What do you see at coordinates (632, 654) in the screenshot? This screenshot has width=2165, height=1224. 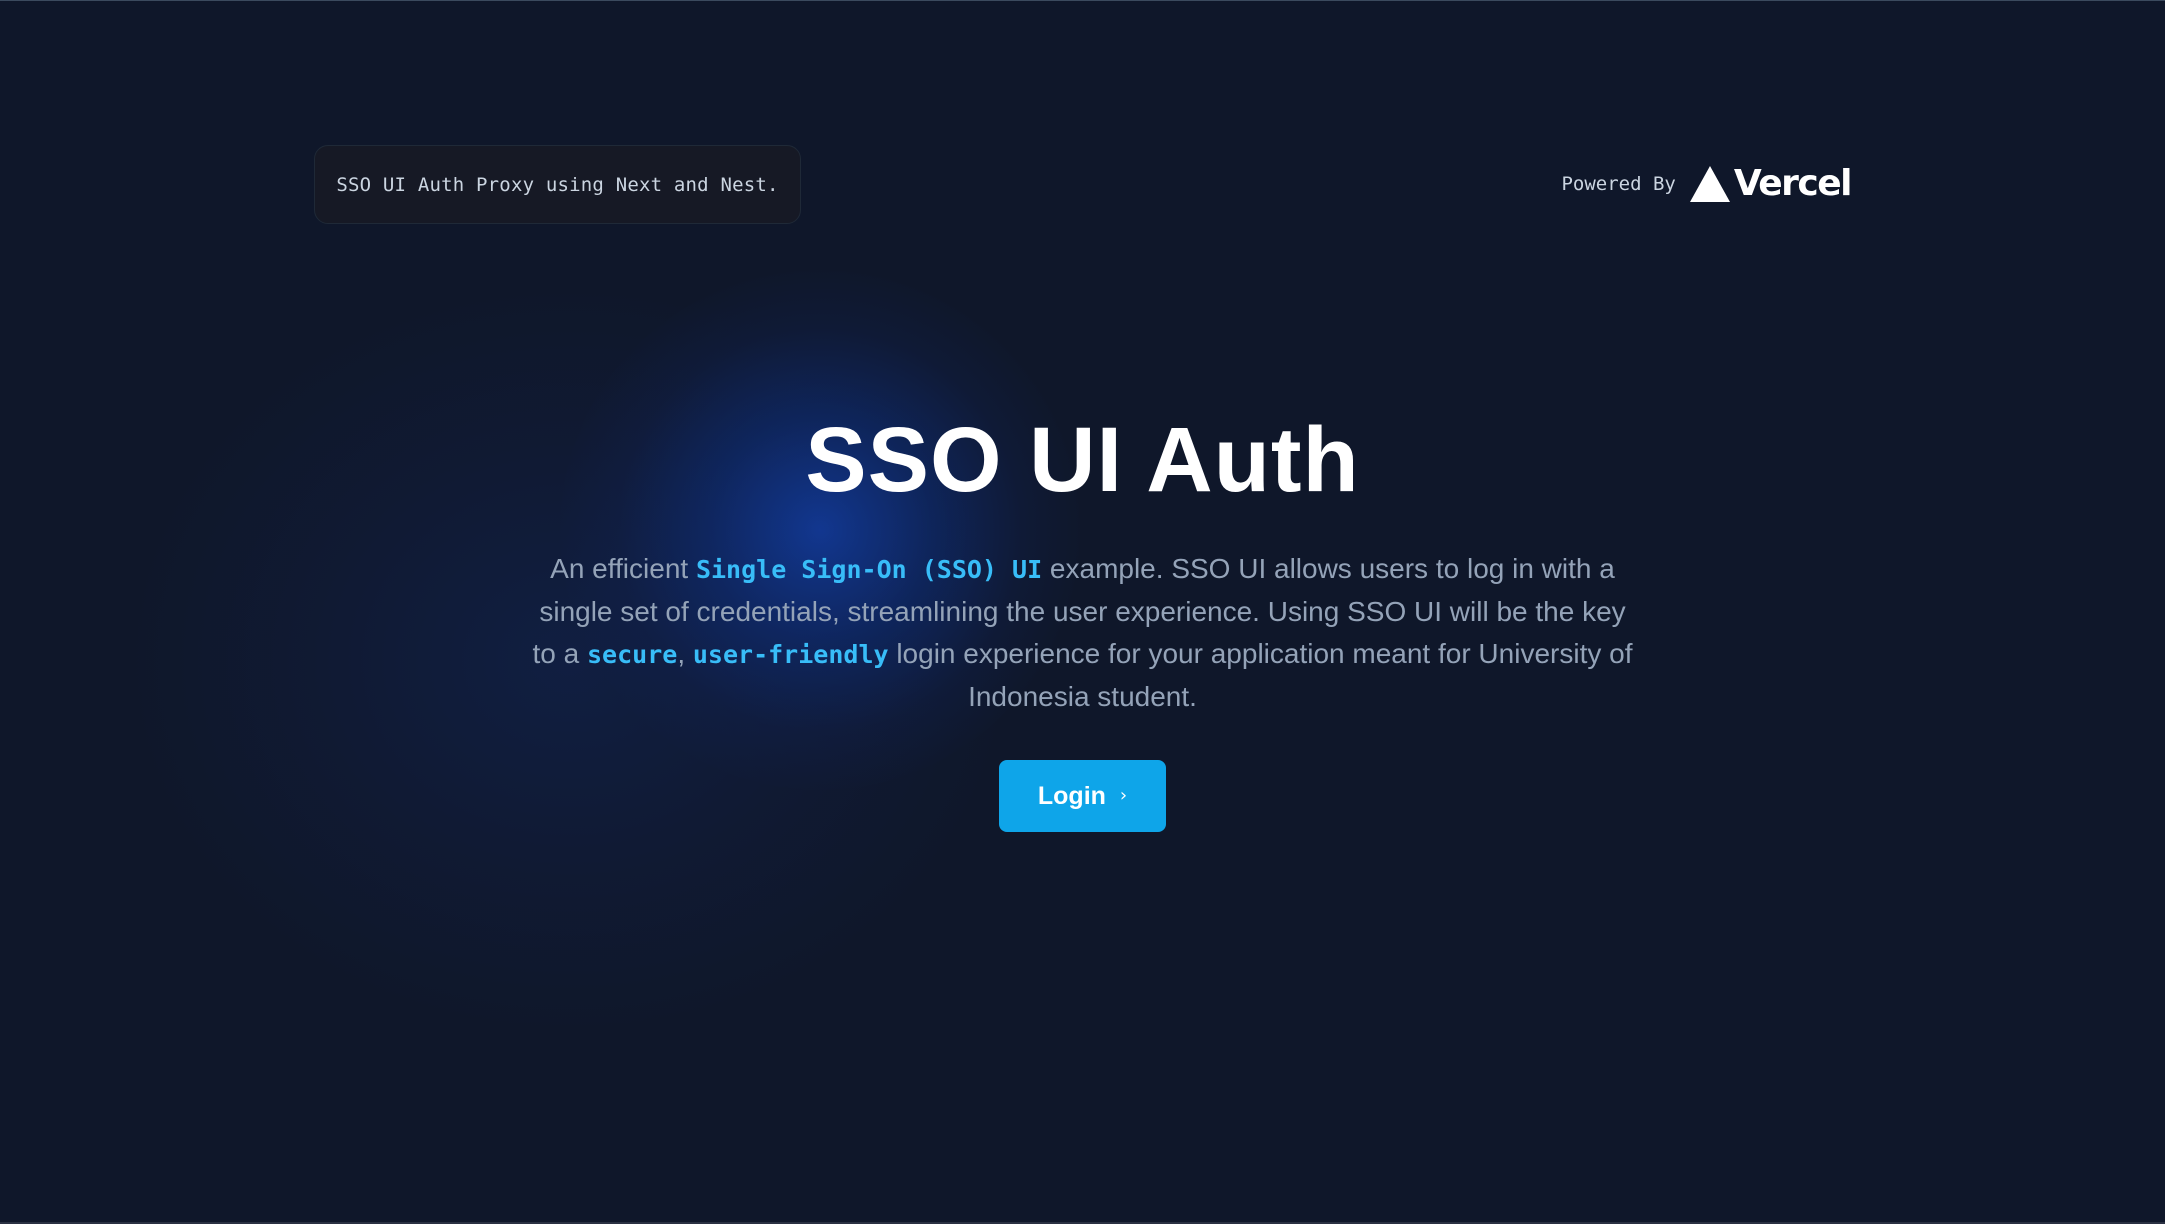 I see `highlight-secure: secure` at bounding box center [632, 654].